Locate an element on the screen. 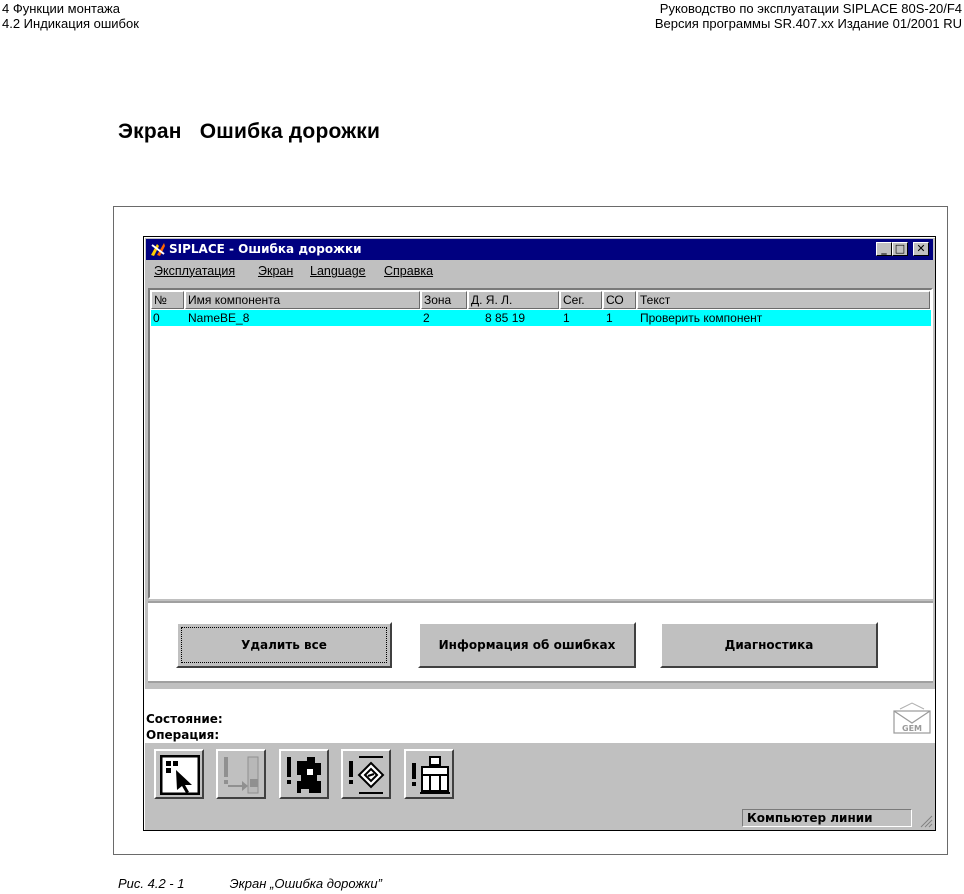 Image resolution: width=964 pixels, height=894 pixels. siplace-logo-icon is located at coordinates (158, 249).